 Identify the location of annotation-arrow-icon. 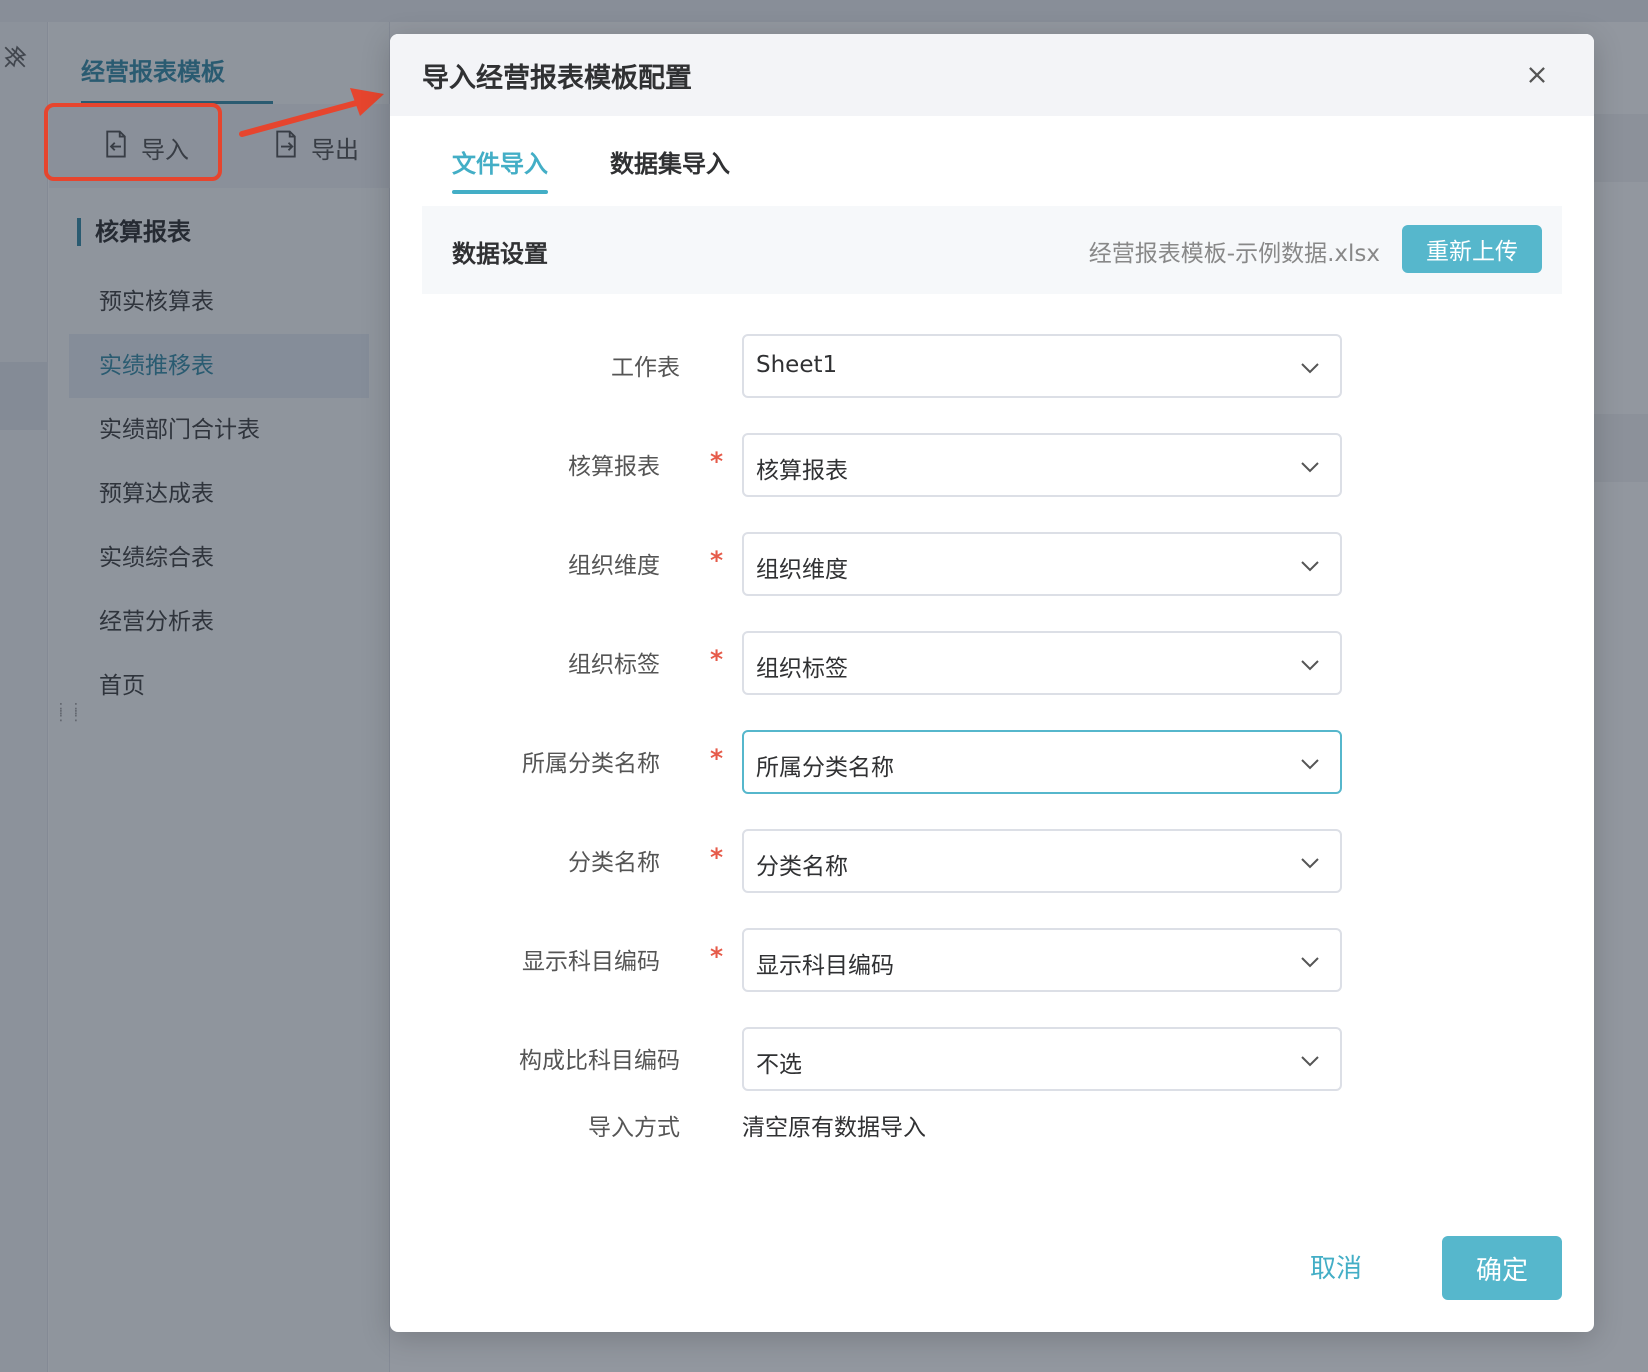
(311, 112).